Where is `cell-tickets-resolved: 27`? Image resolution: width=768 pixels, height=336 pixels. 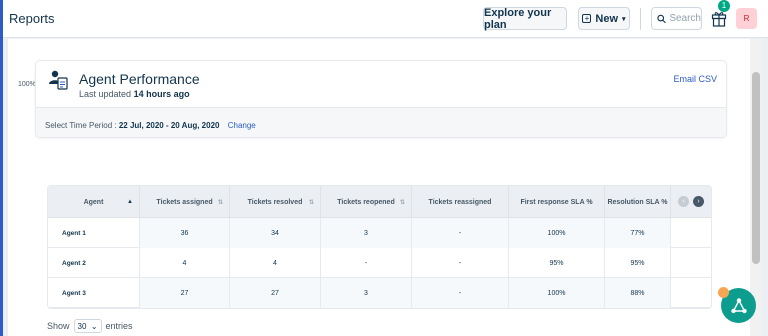 cell-tickets-resolved: 27 is located at coordinates (275, 293).